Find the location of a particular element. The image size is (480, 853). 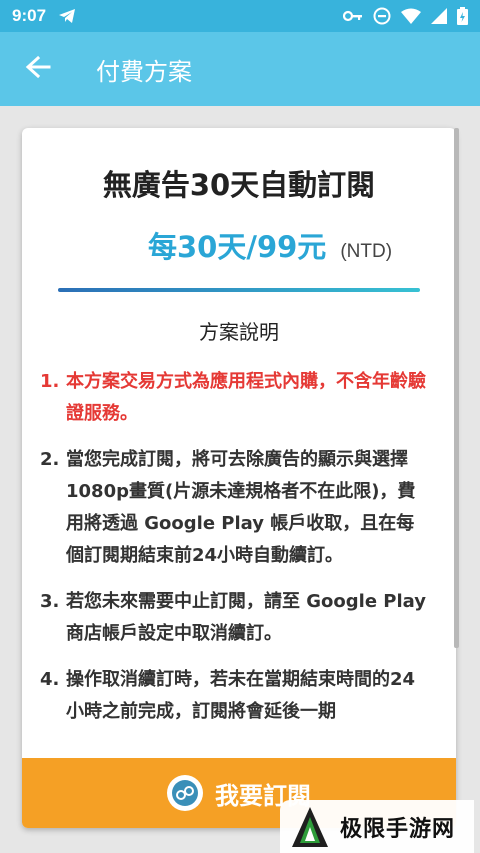

status-bar: 9:07 is located at coordinates (240, 16).